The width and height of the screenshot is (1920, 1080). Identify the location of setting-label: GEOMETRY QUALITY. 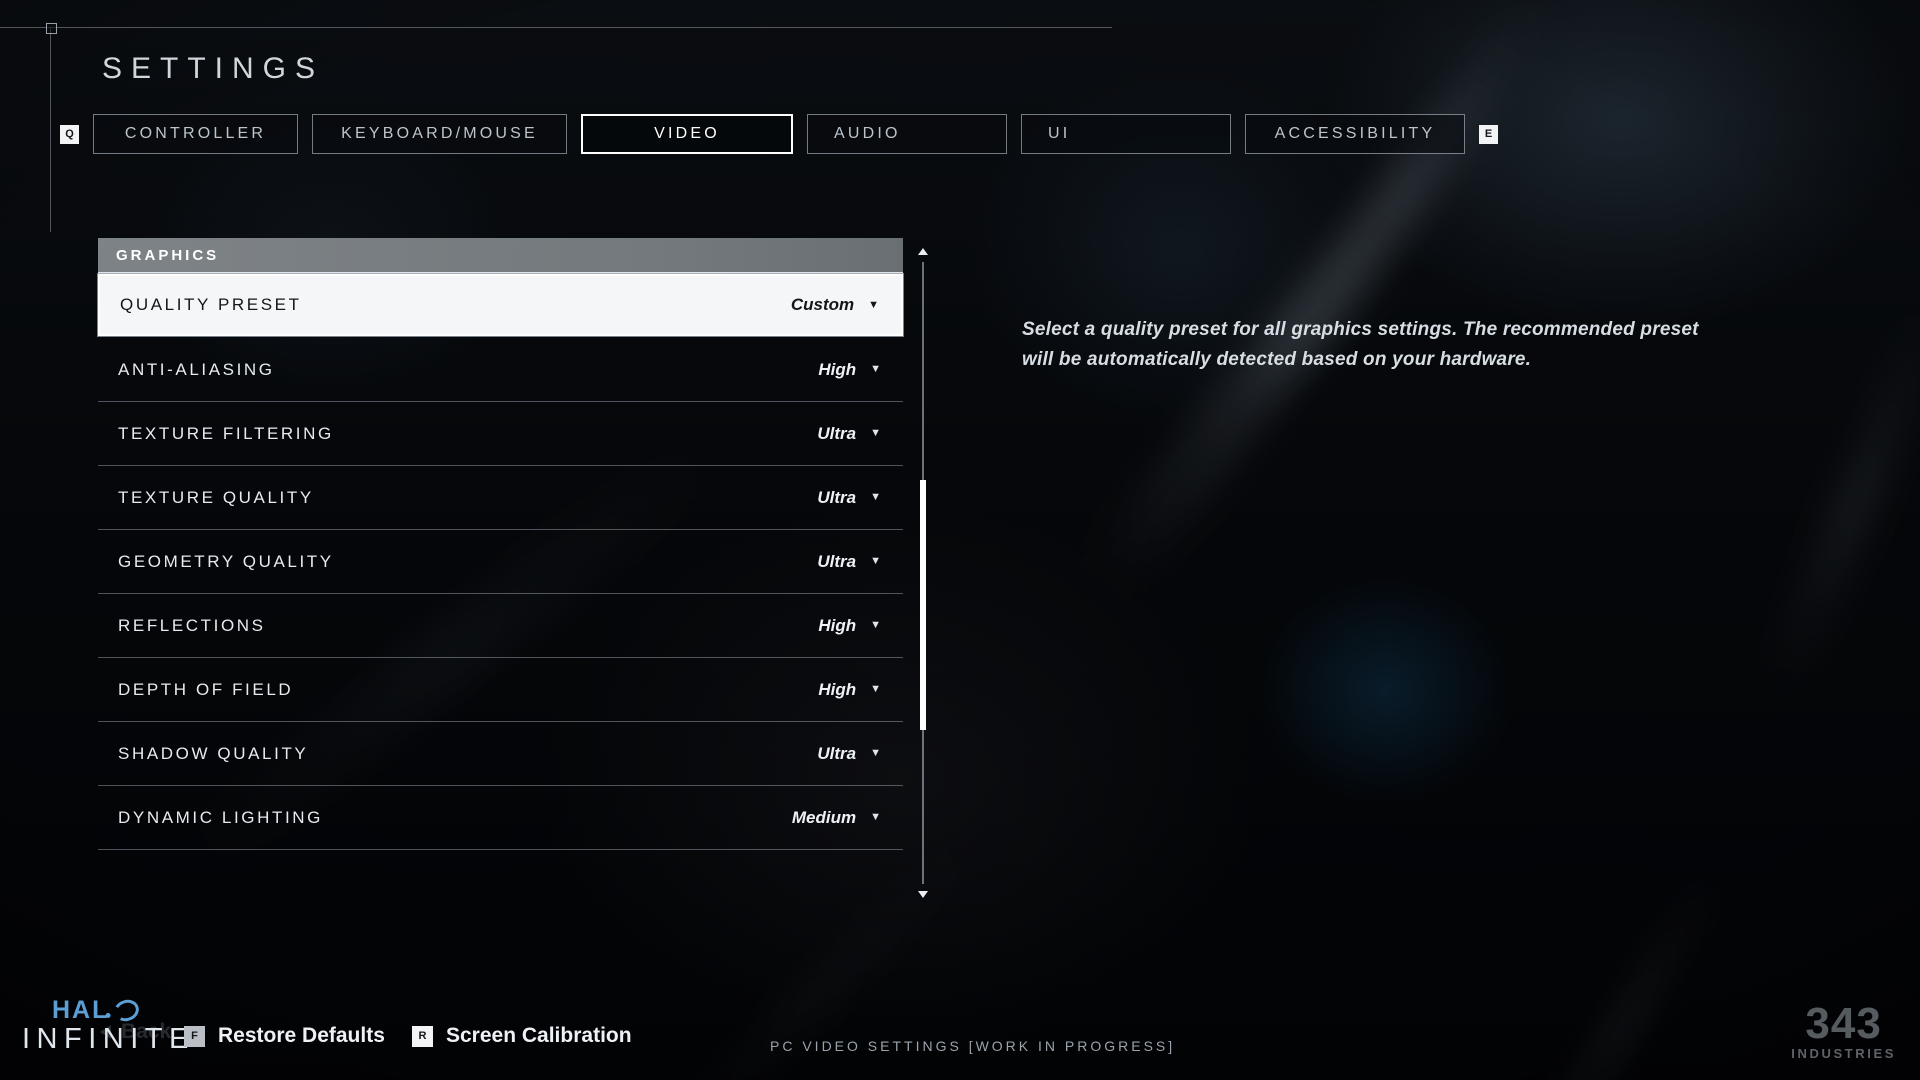
(226, 561).